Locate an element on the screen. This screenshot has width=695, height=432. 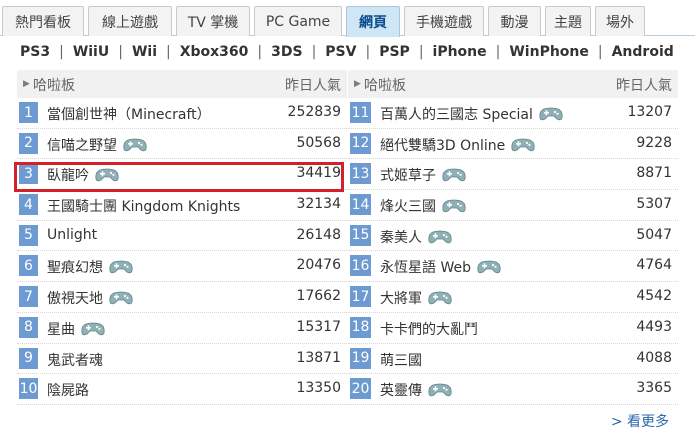
ranking-row: 4 王國騎士團 Kingdom Knights 32134 is located at coordinates (182, 205).